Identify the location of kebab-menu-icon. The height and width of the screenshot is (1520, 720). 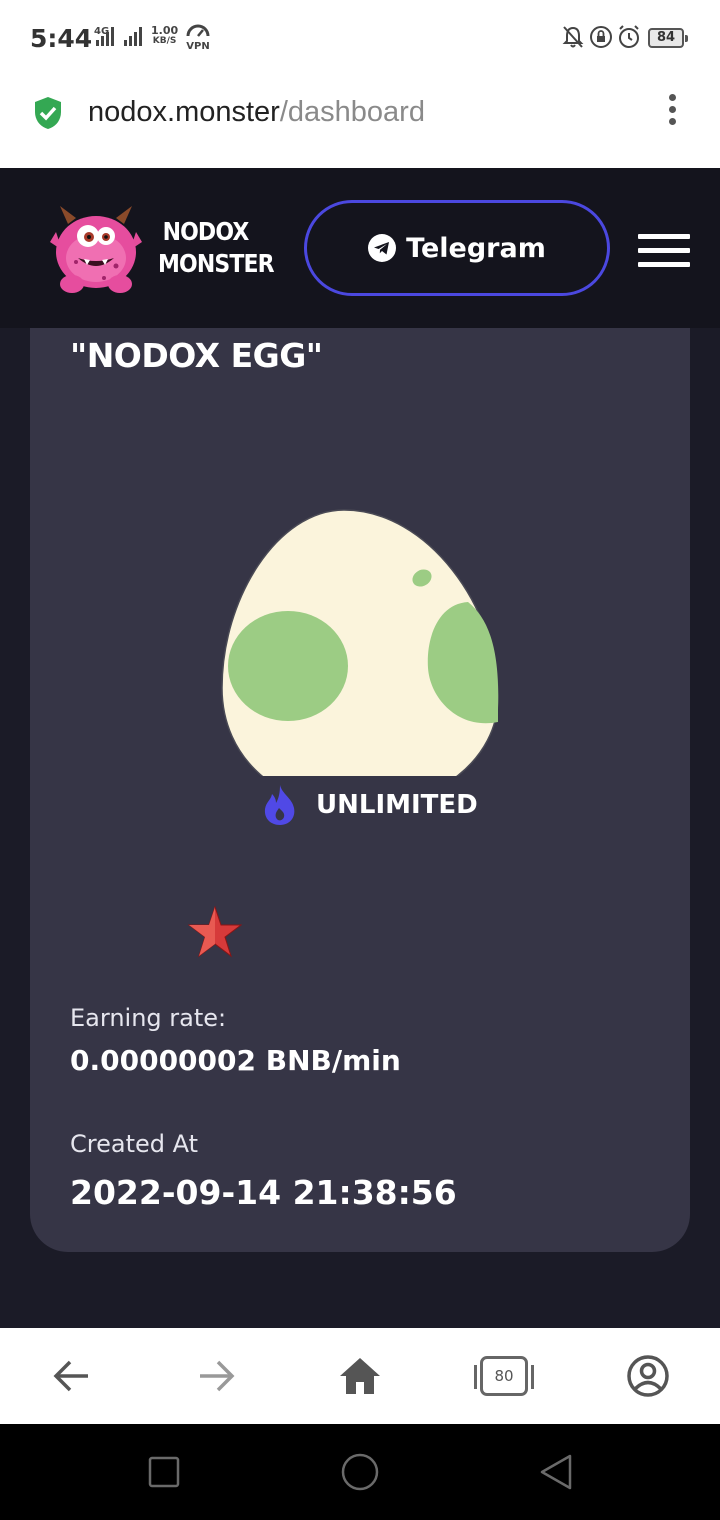
(672, 114).